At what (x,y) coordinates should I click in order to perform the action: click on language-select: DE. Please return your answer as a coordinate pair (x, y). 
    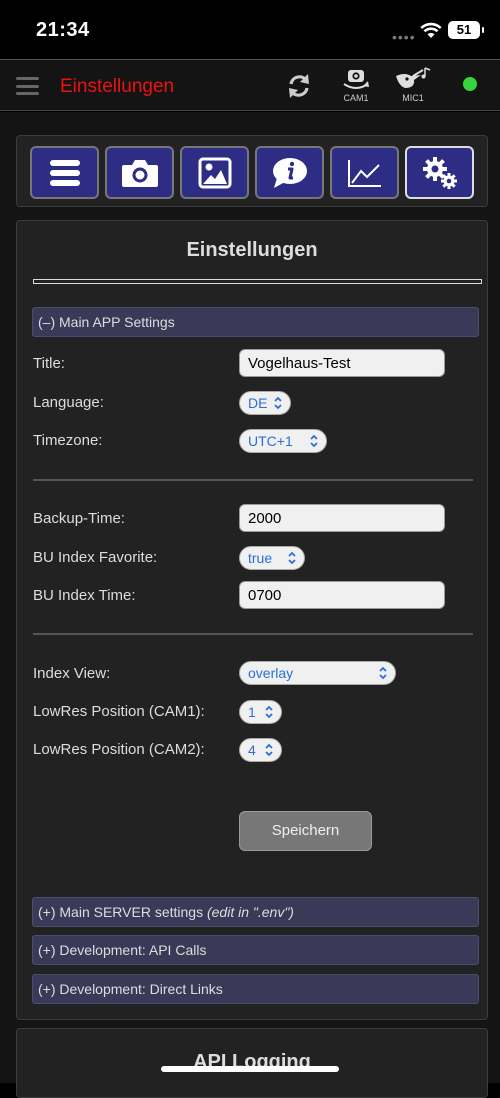
    Looking at the image, I should click on (265, 403).